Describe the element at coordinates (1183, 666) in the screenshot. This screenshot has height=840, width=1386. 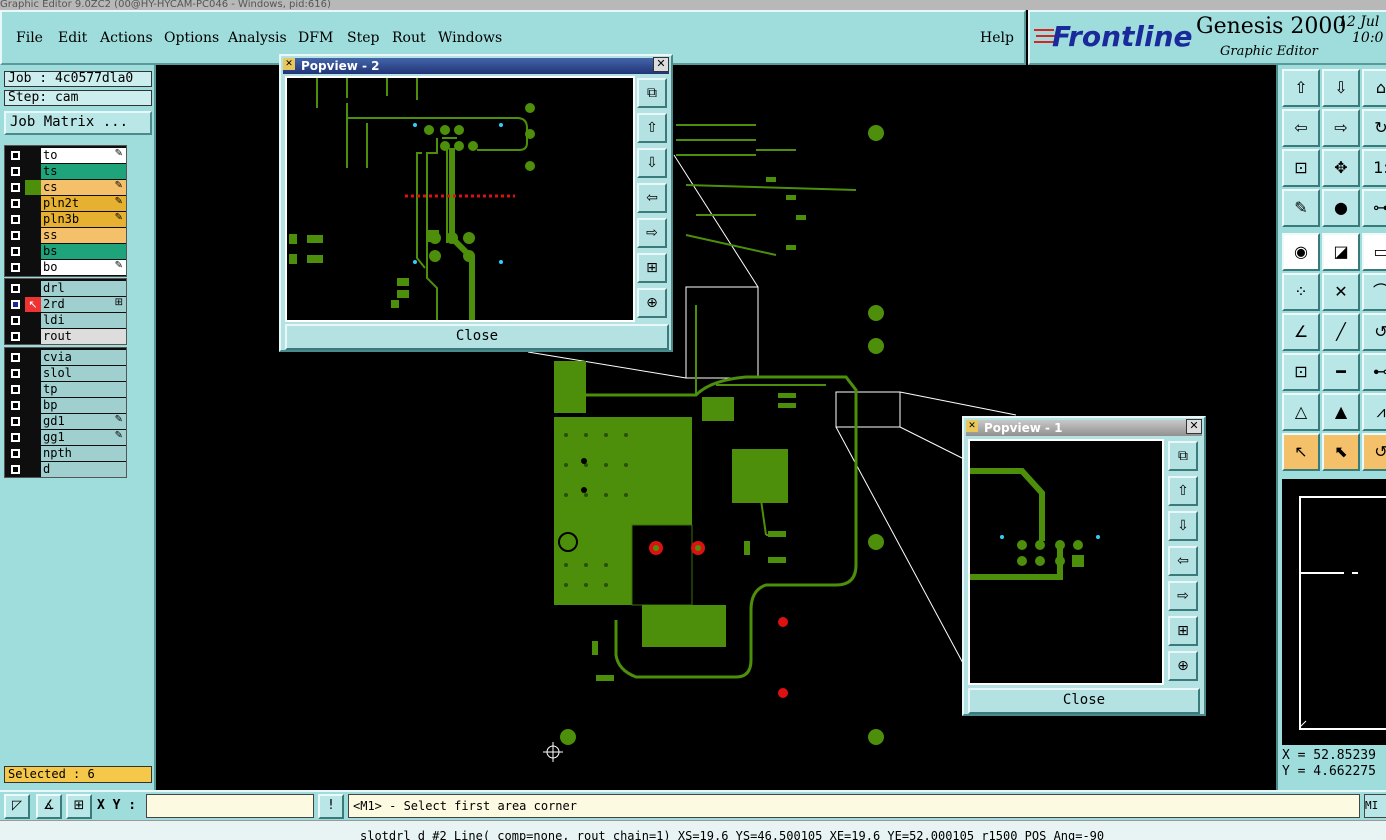
I see `popview-zoom-out-icon: ⊕` at that location.